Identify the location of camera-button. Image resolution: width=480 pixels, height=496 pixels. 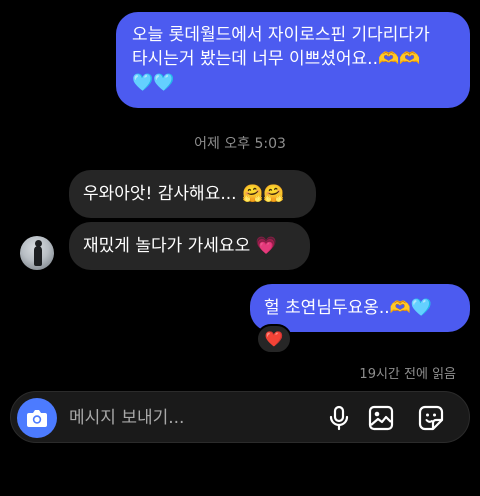
(37, 418).